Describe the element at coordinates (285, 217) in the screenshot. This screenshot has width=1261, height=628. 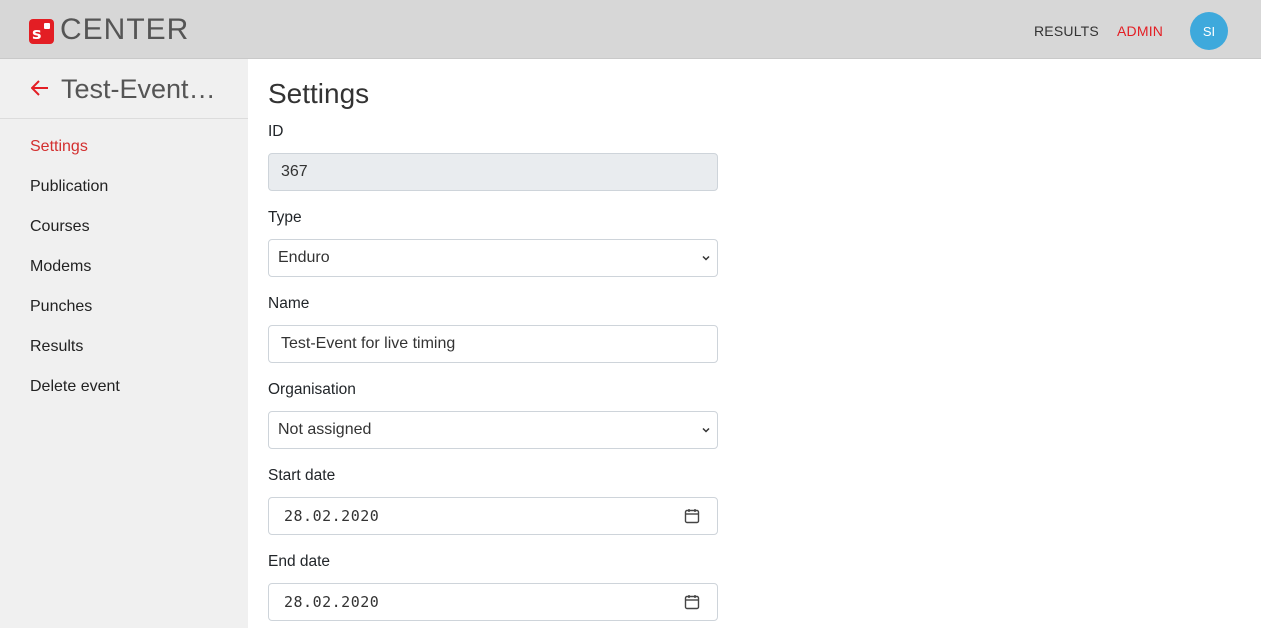
I see `type-label: Type` at that location.